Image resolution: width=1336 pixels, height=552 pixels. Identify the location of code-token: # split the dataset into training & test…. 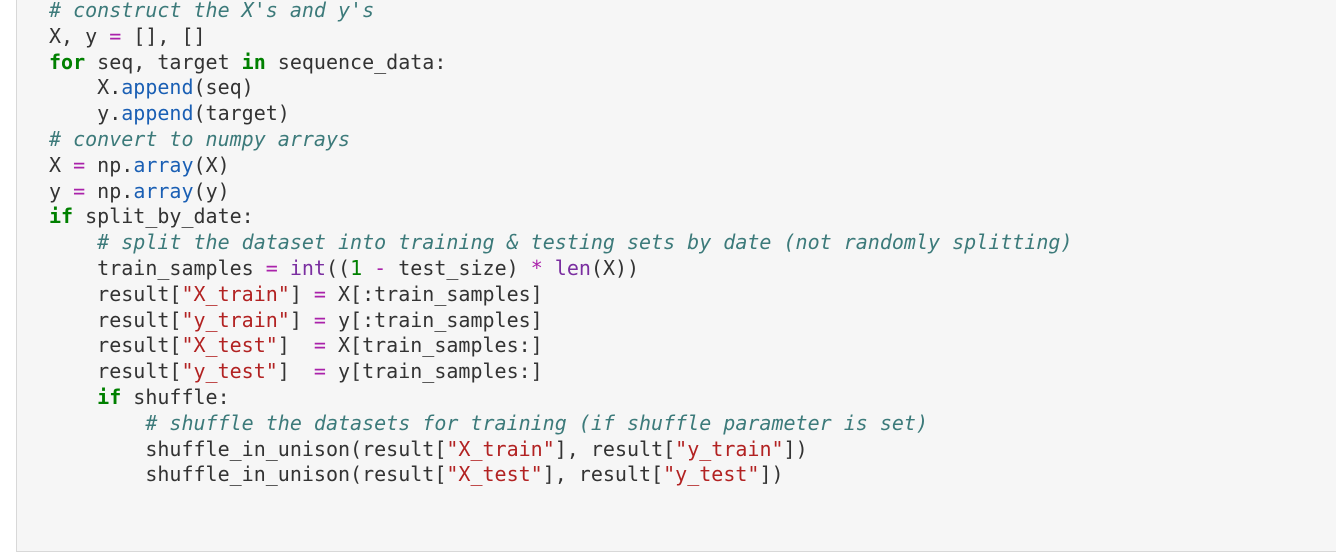
(585, 242).